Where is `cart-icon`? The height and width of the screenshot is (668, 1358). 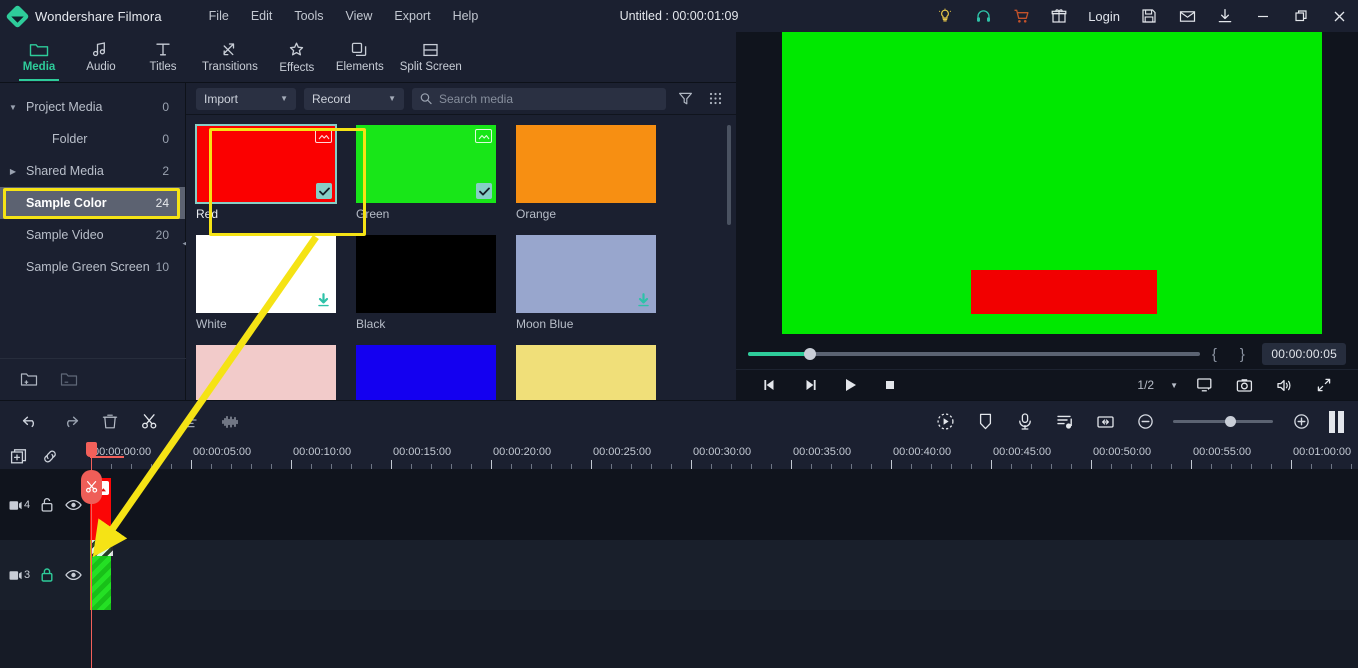 cart-icon is located at coordinates (1021, 16).